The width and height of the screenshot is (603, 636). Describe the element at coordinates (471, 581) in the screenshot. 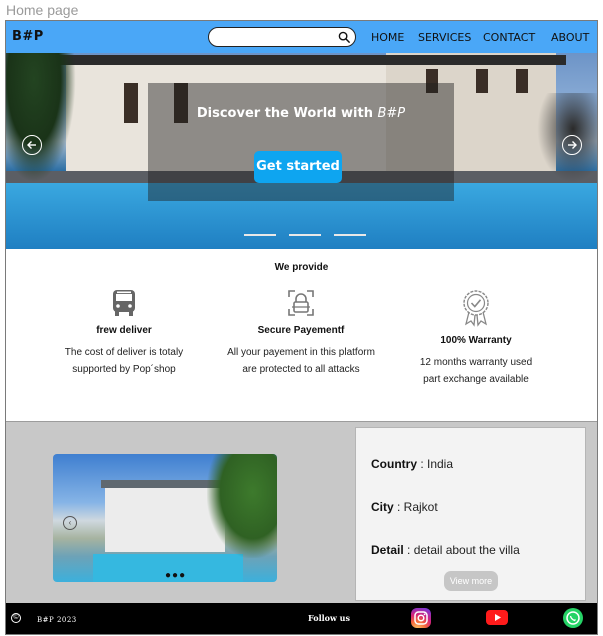

I see `view-more-button: View more` at that location.